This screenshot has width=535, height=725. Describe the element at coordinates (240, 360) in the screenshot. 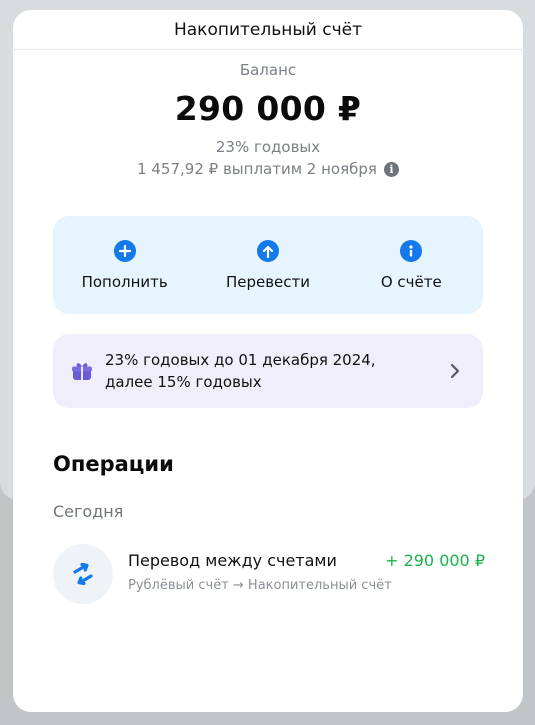

I see `promo-line-1: 23% годовых до 01 декабря 2024,` at that location.